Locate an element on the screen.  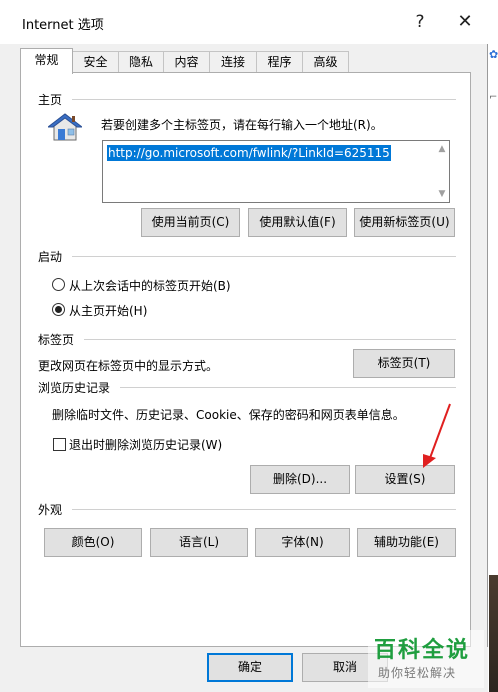
tab-general: 常规 is located at coordinates (46, 61).